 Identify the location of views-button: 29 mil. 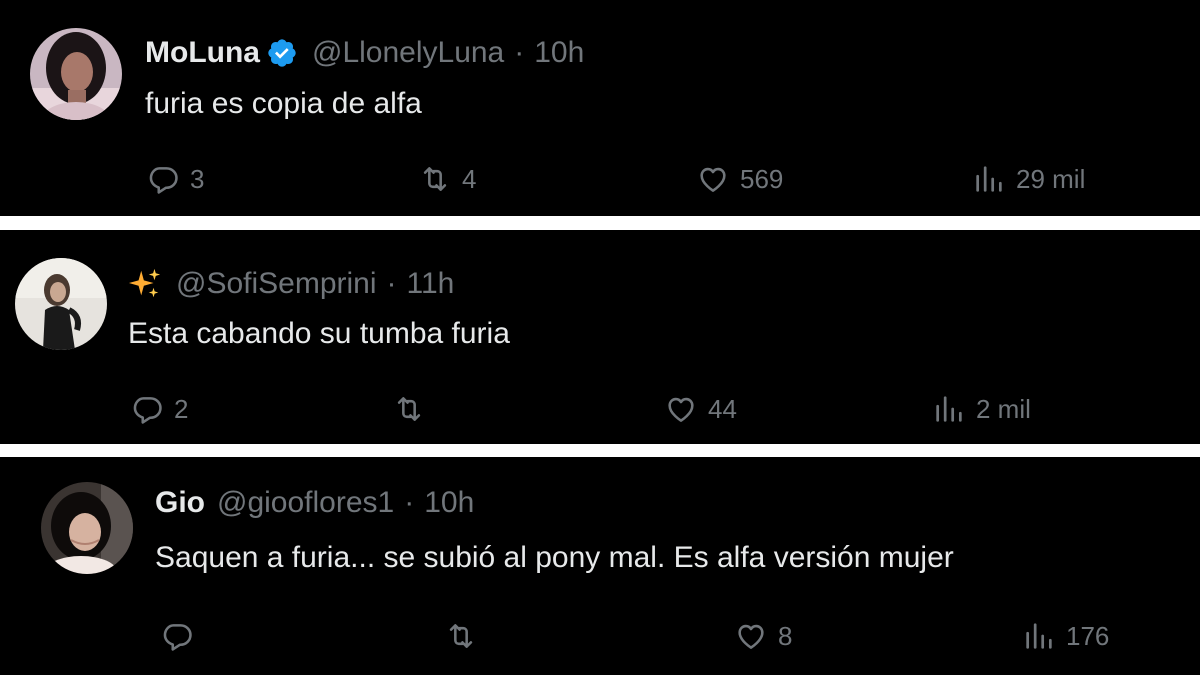
(1028, 179).